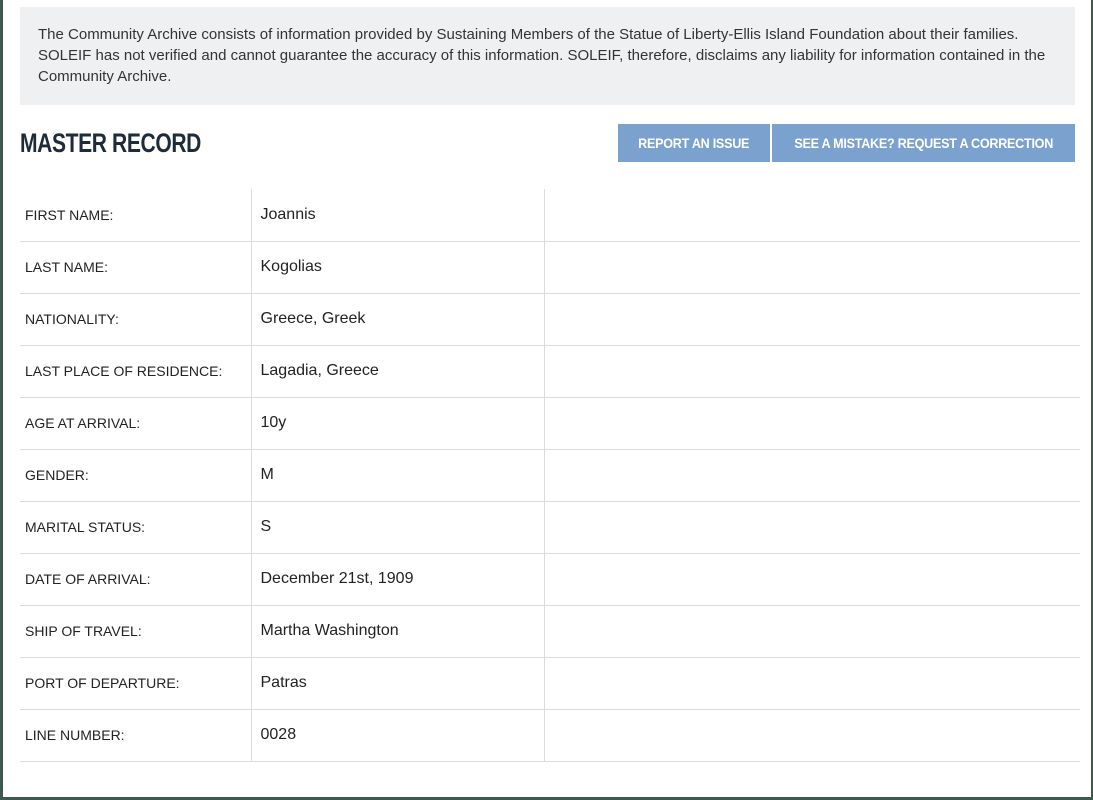  I want to click on field-value: Greece, Greek, so click(397, 319).